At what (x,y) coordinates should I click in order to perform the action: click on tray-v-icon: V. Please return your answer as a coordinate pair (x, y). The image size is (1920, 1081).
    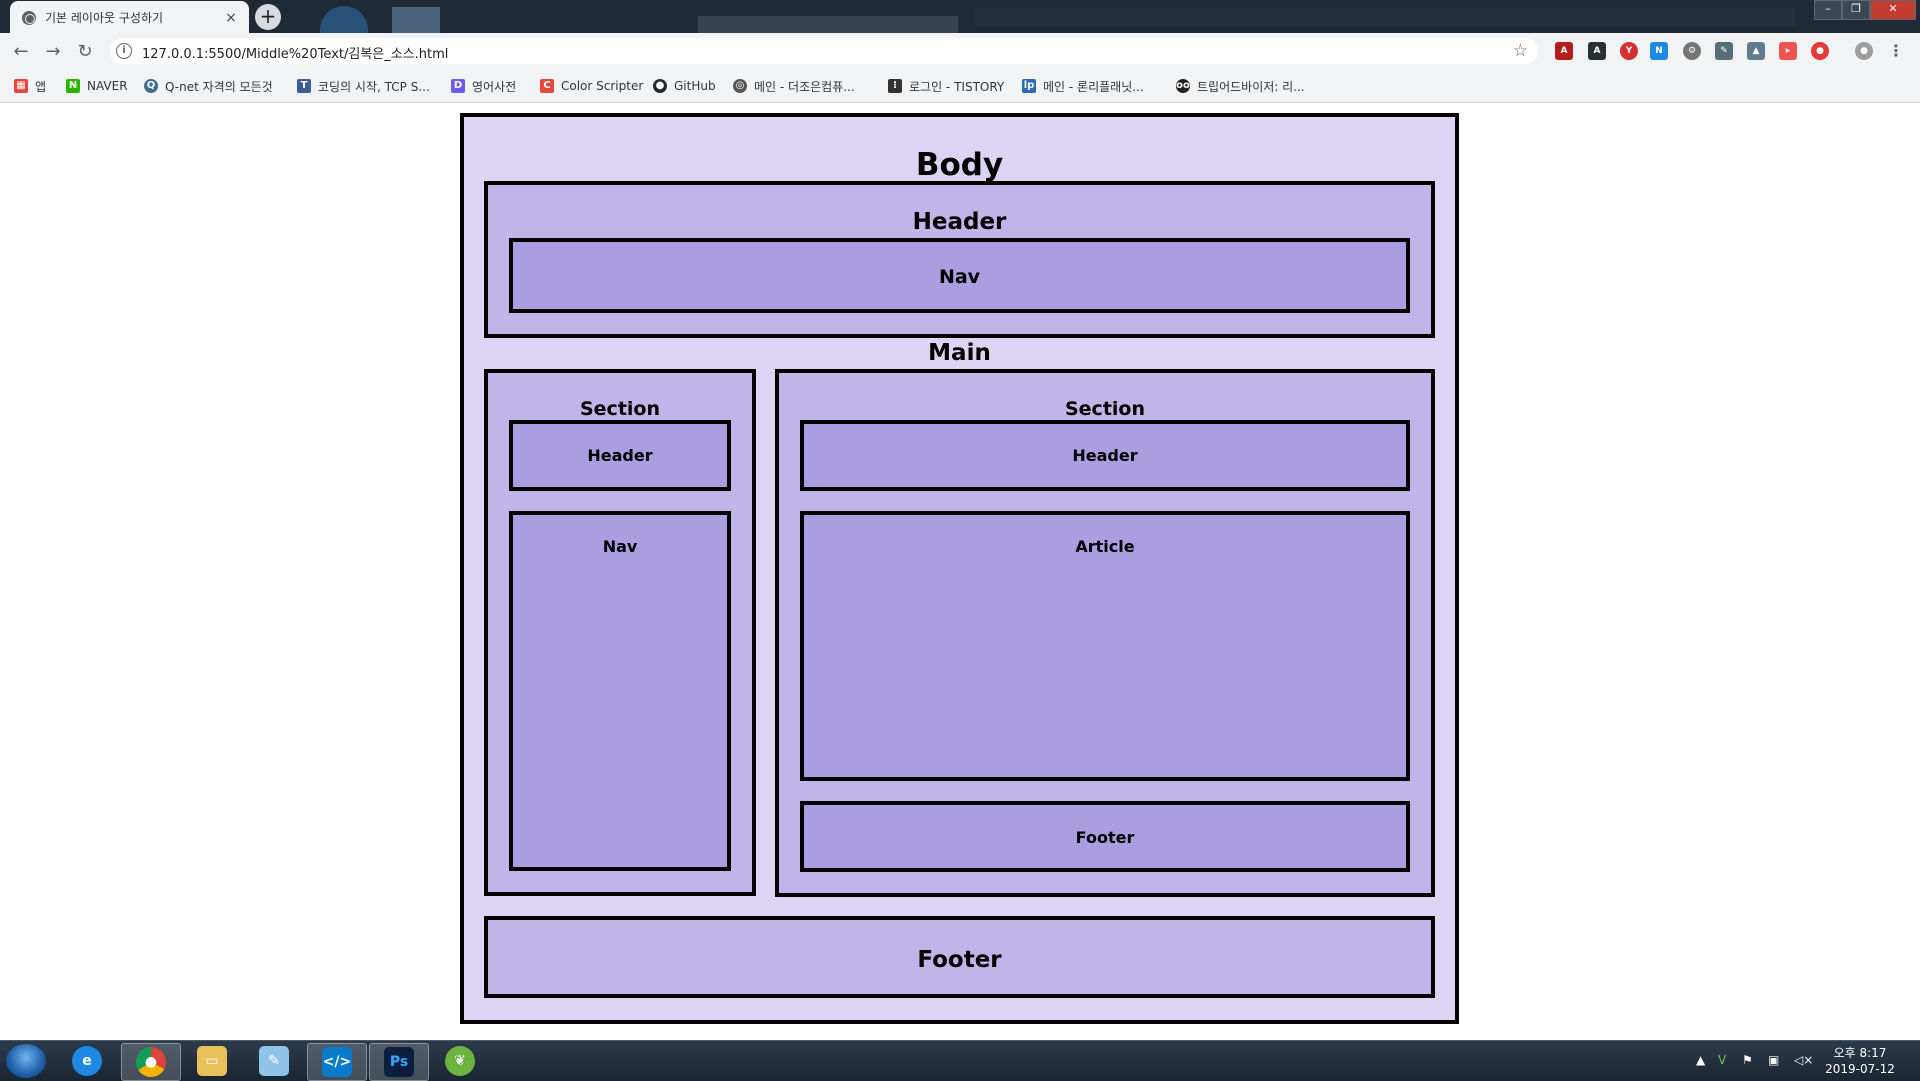
    Looking at the image, I should click on (1722, 1060).